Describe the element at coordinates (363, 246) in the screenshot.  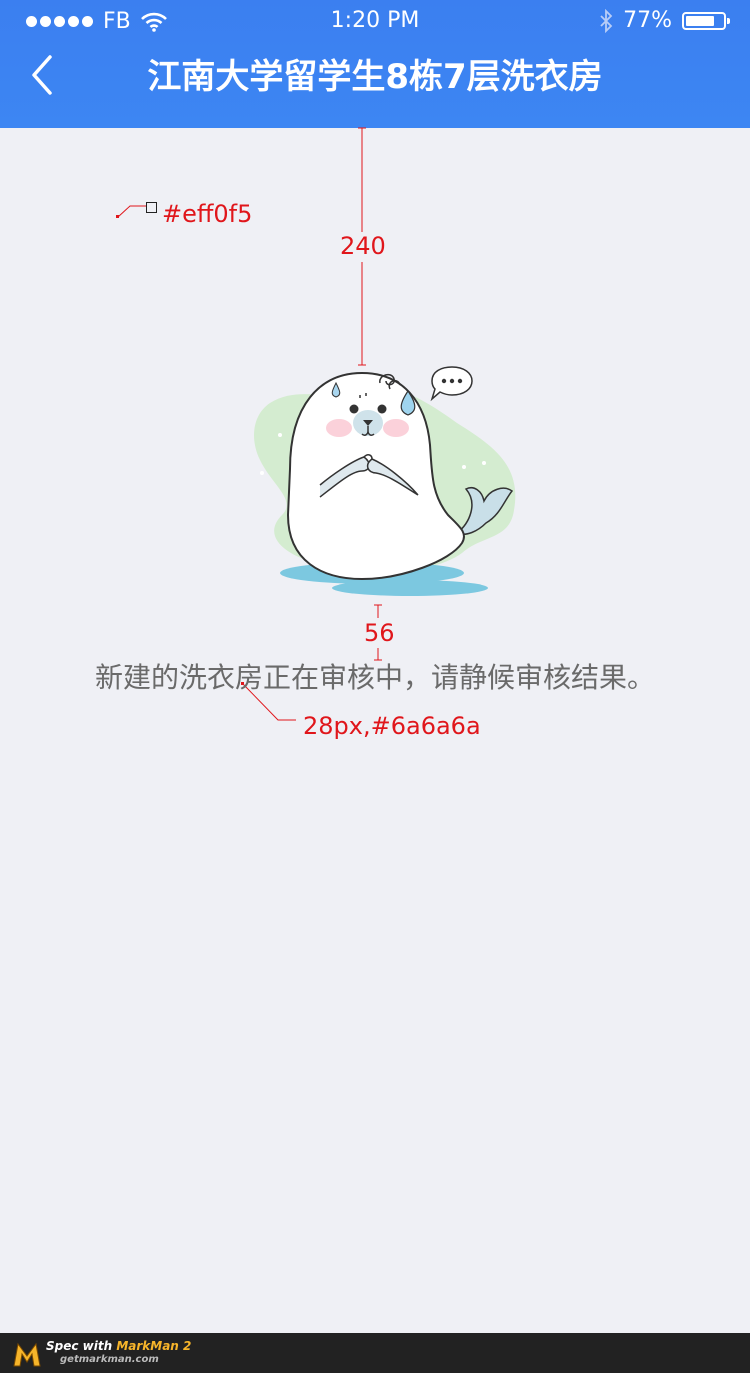
I see `spacing-top-annotation: 240` at that location.